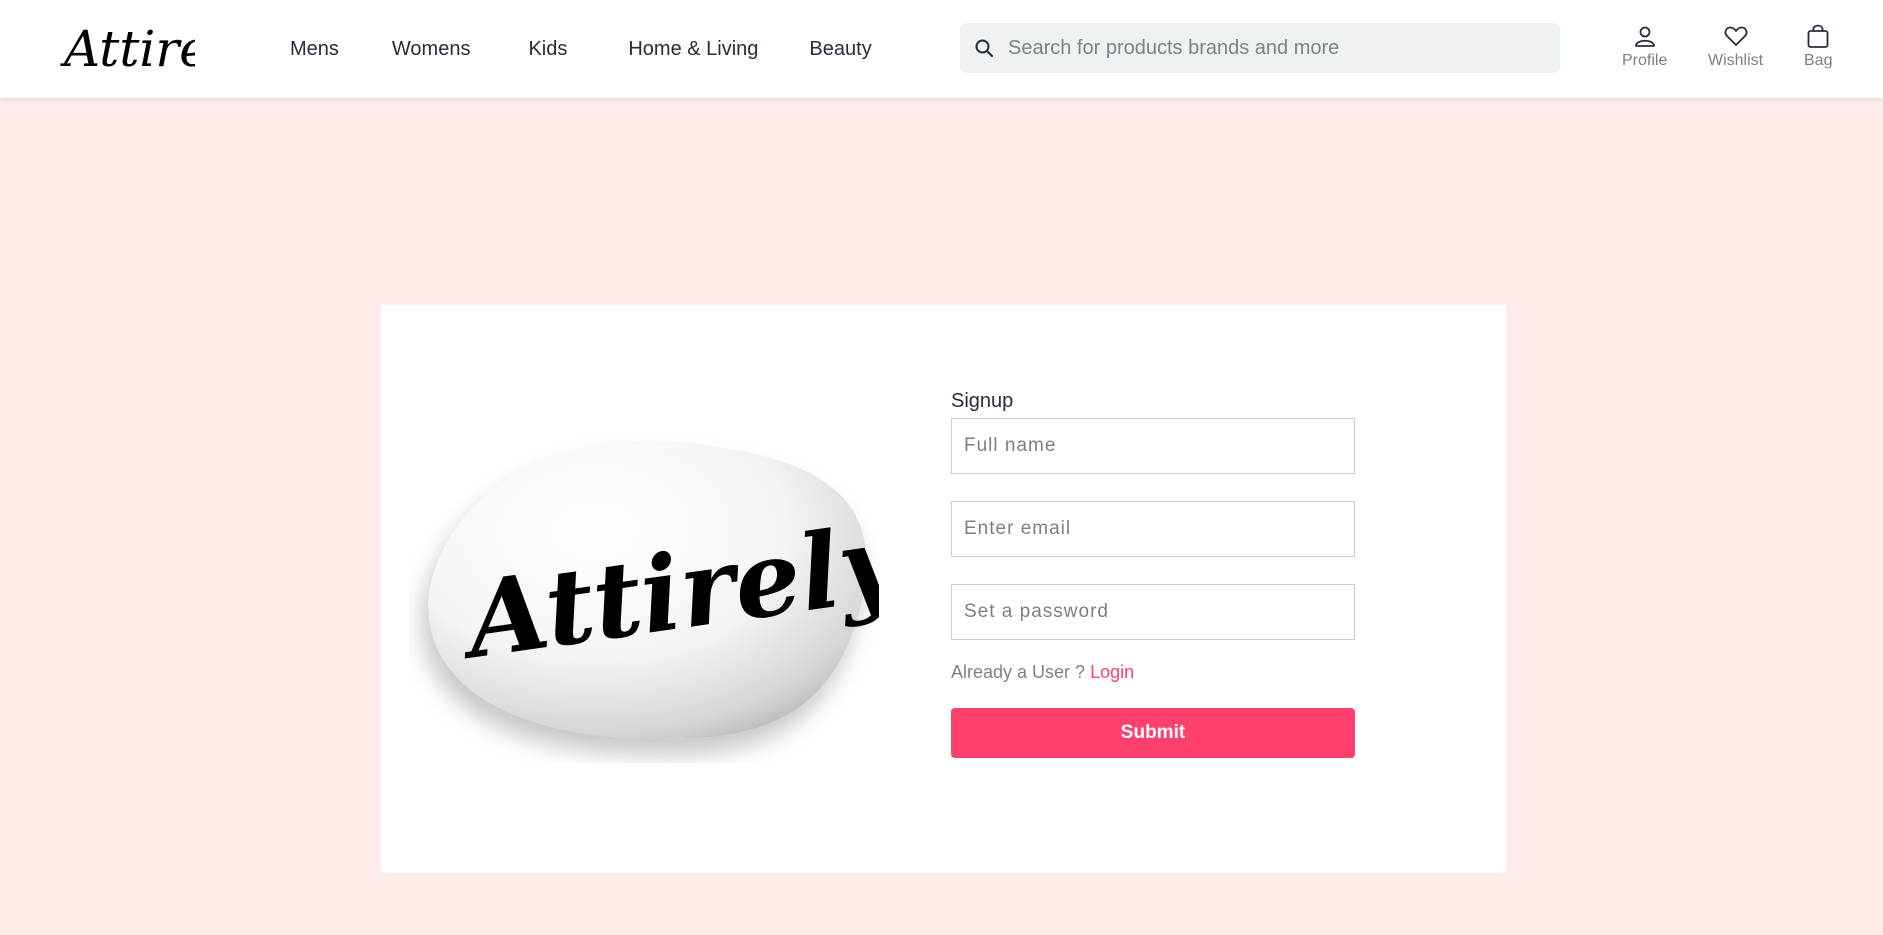 The image size is (1883, 935). Describe the element at coordinates (1736, 36) in the screenshot. I see `heart-icon` at that location.